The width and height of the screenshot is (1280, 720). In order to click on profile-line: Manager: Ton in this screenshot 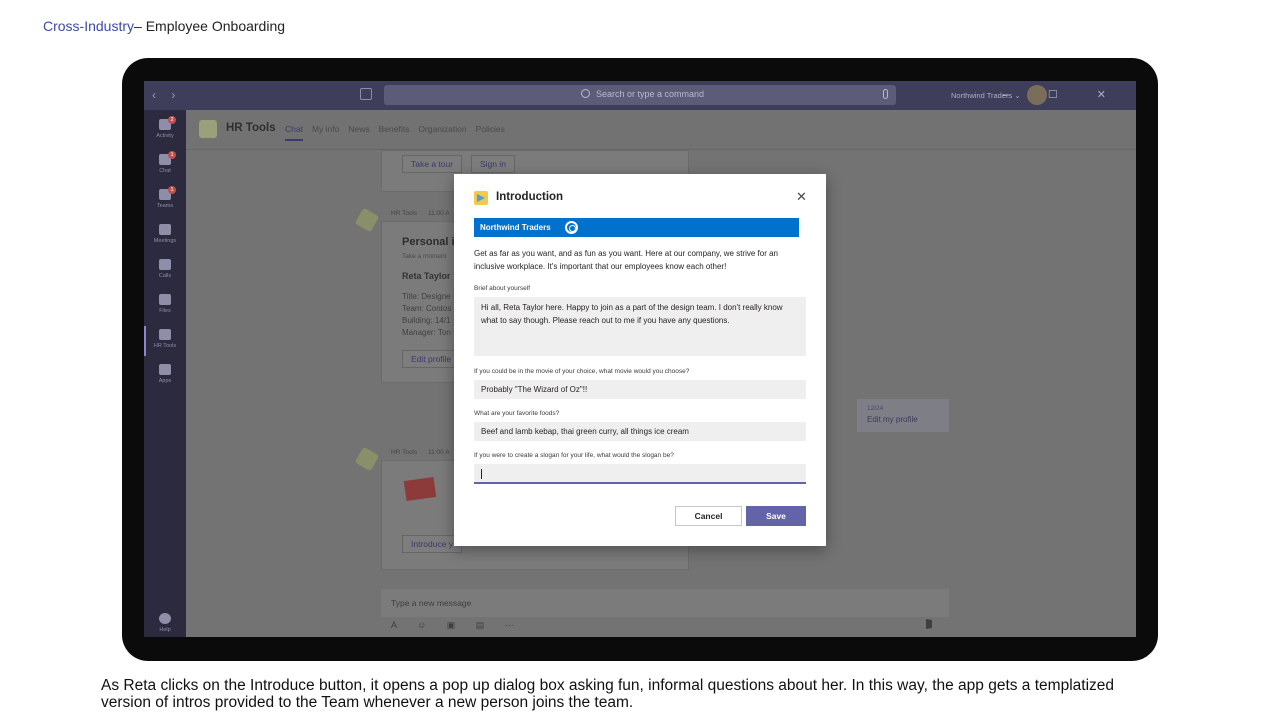, I will do `click(426, 332)`.